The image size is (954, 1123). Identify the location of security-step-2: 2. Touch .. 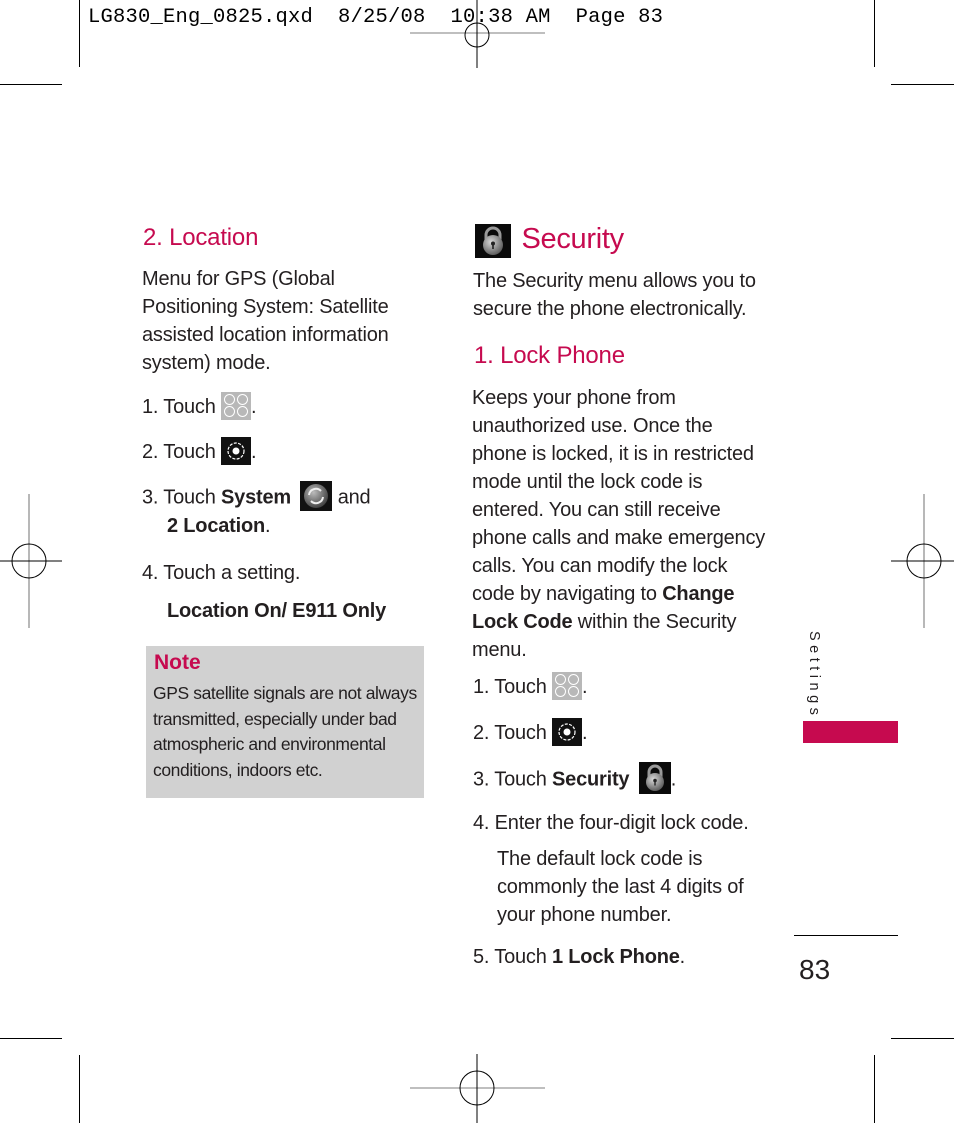
(530, 732).